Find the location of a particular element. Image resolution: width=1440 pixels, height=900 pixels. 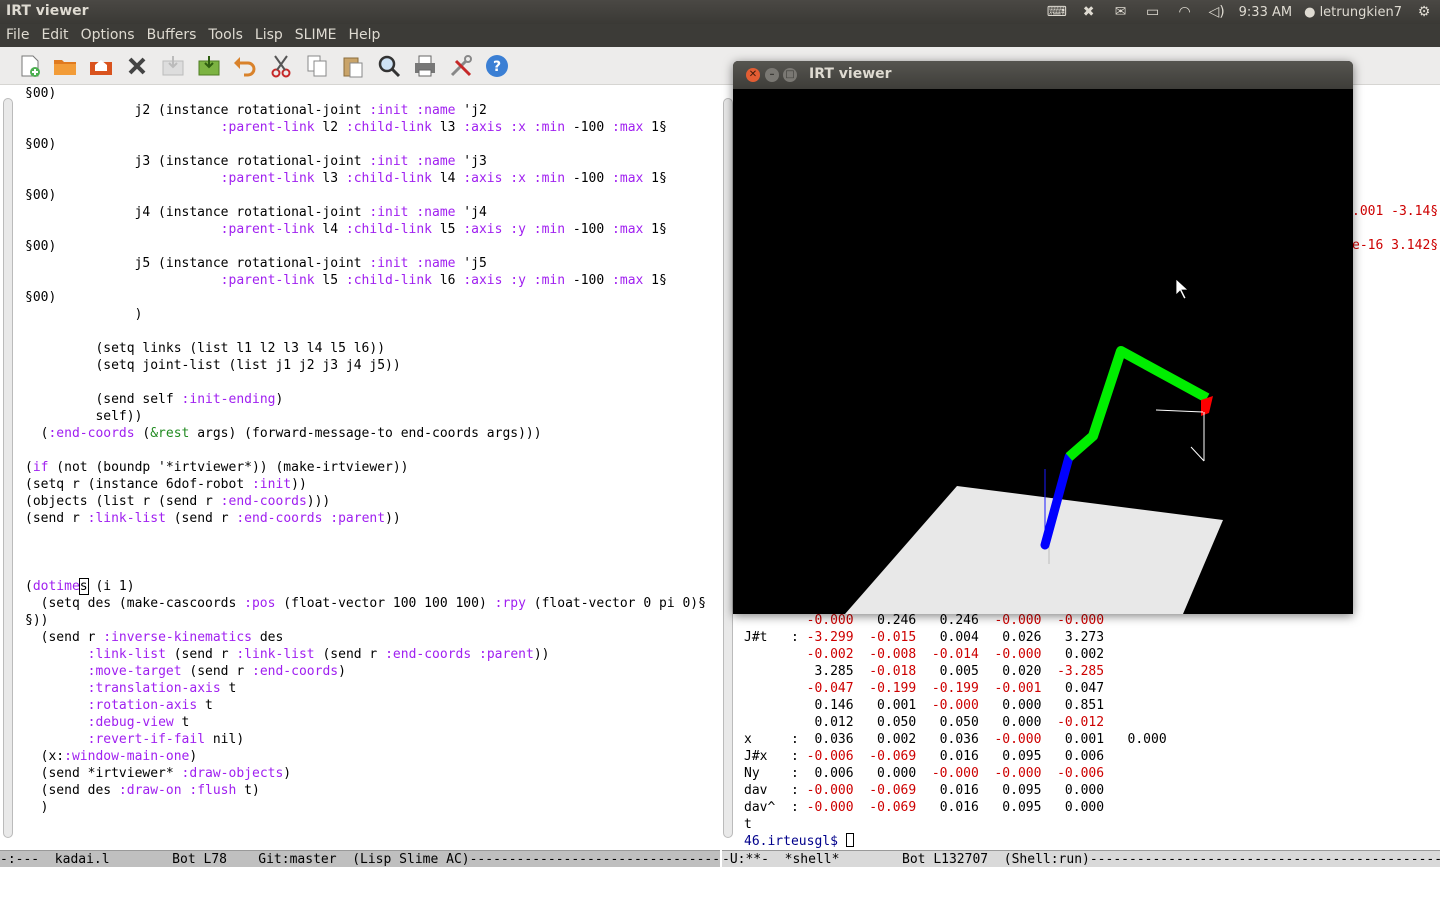

shell-output-line: dav^ : -0.000 -0.069 0.016 0.095 0.000 is located at coordinates (924, 807).